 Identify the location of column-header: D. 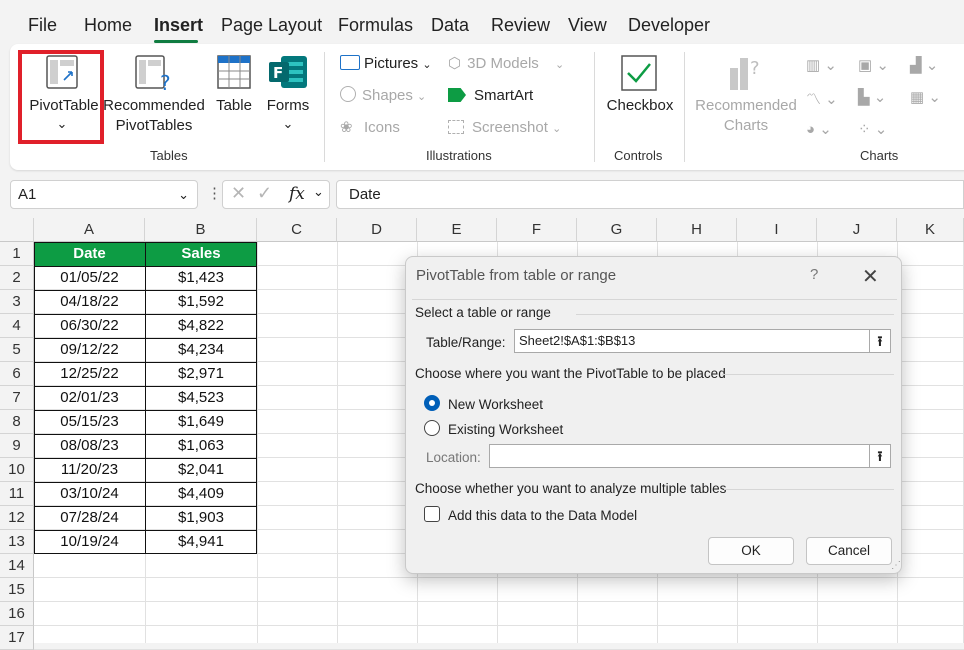
(377, 230).